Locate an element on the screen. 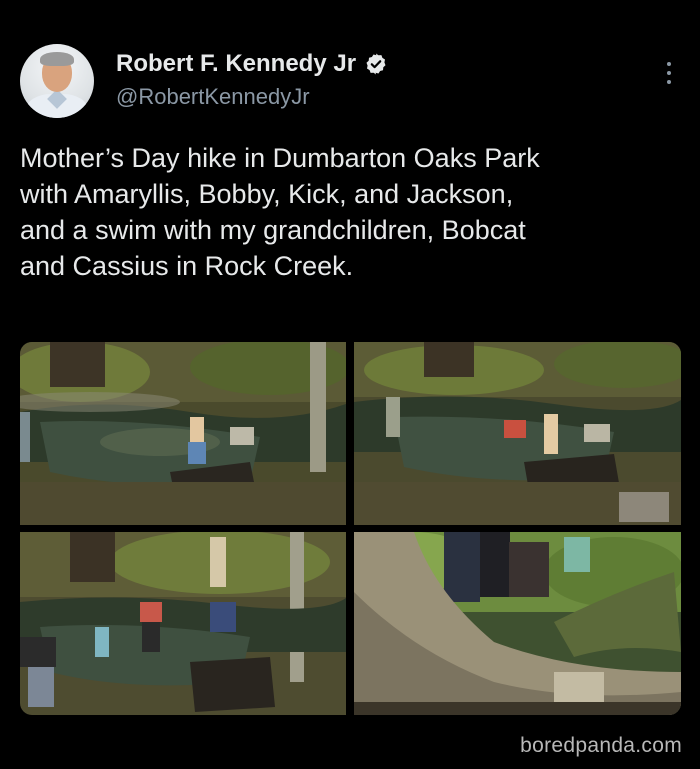 This screenshot has height=769, width=700. avatar-hair is located at coordinates (57, 59).